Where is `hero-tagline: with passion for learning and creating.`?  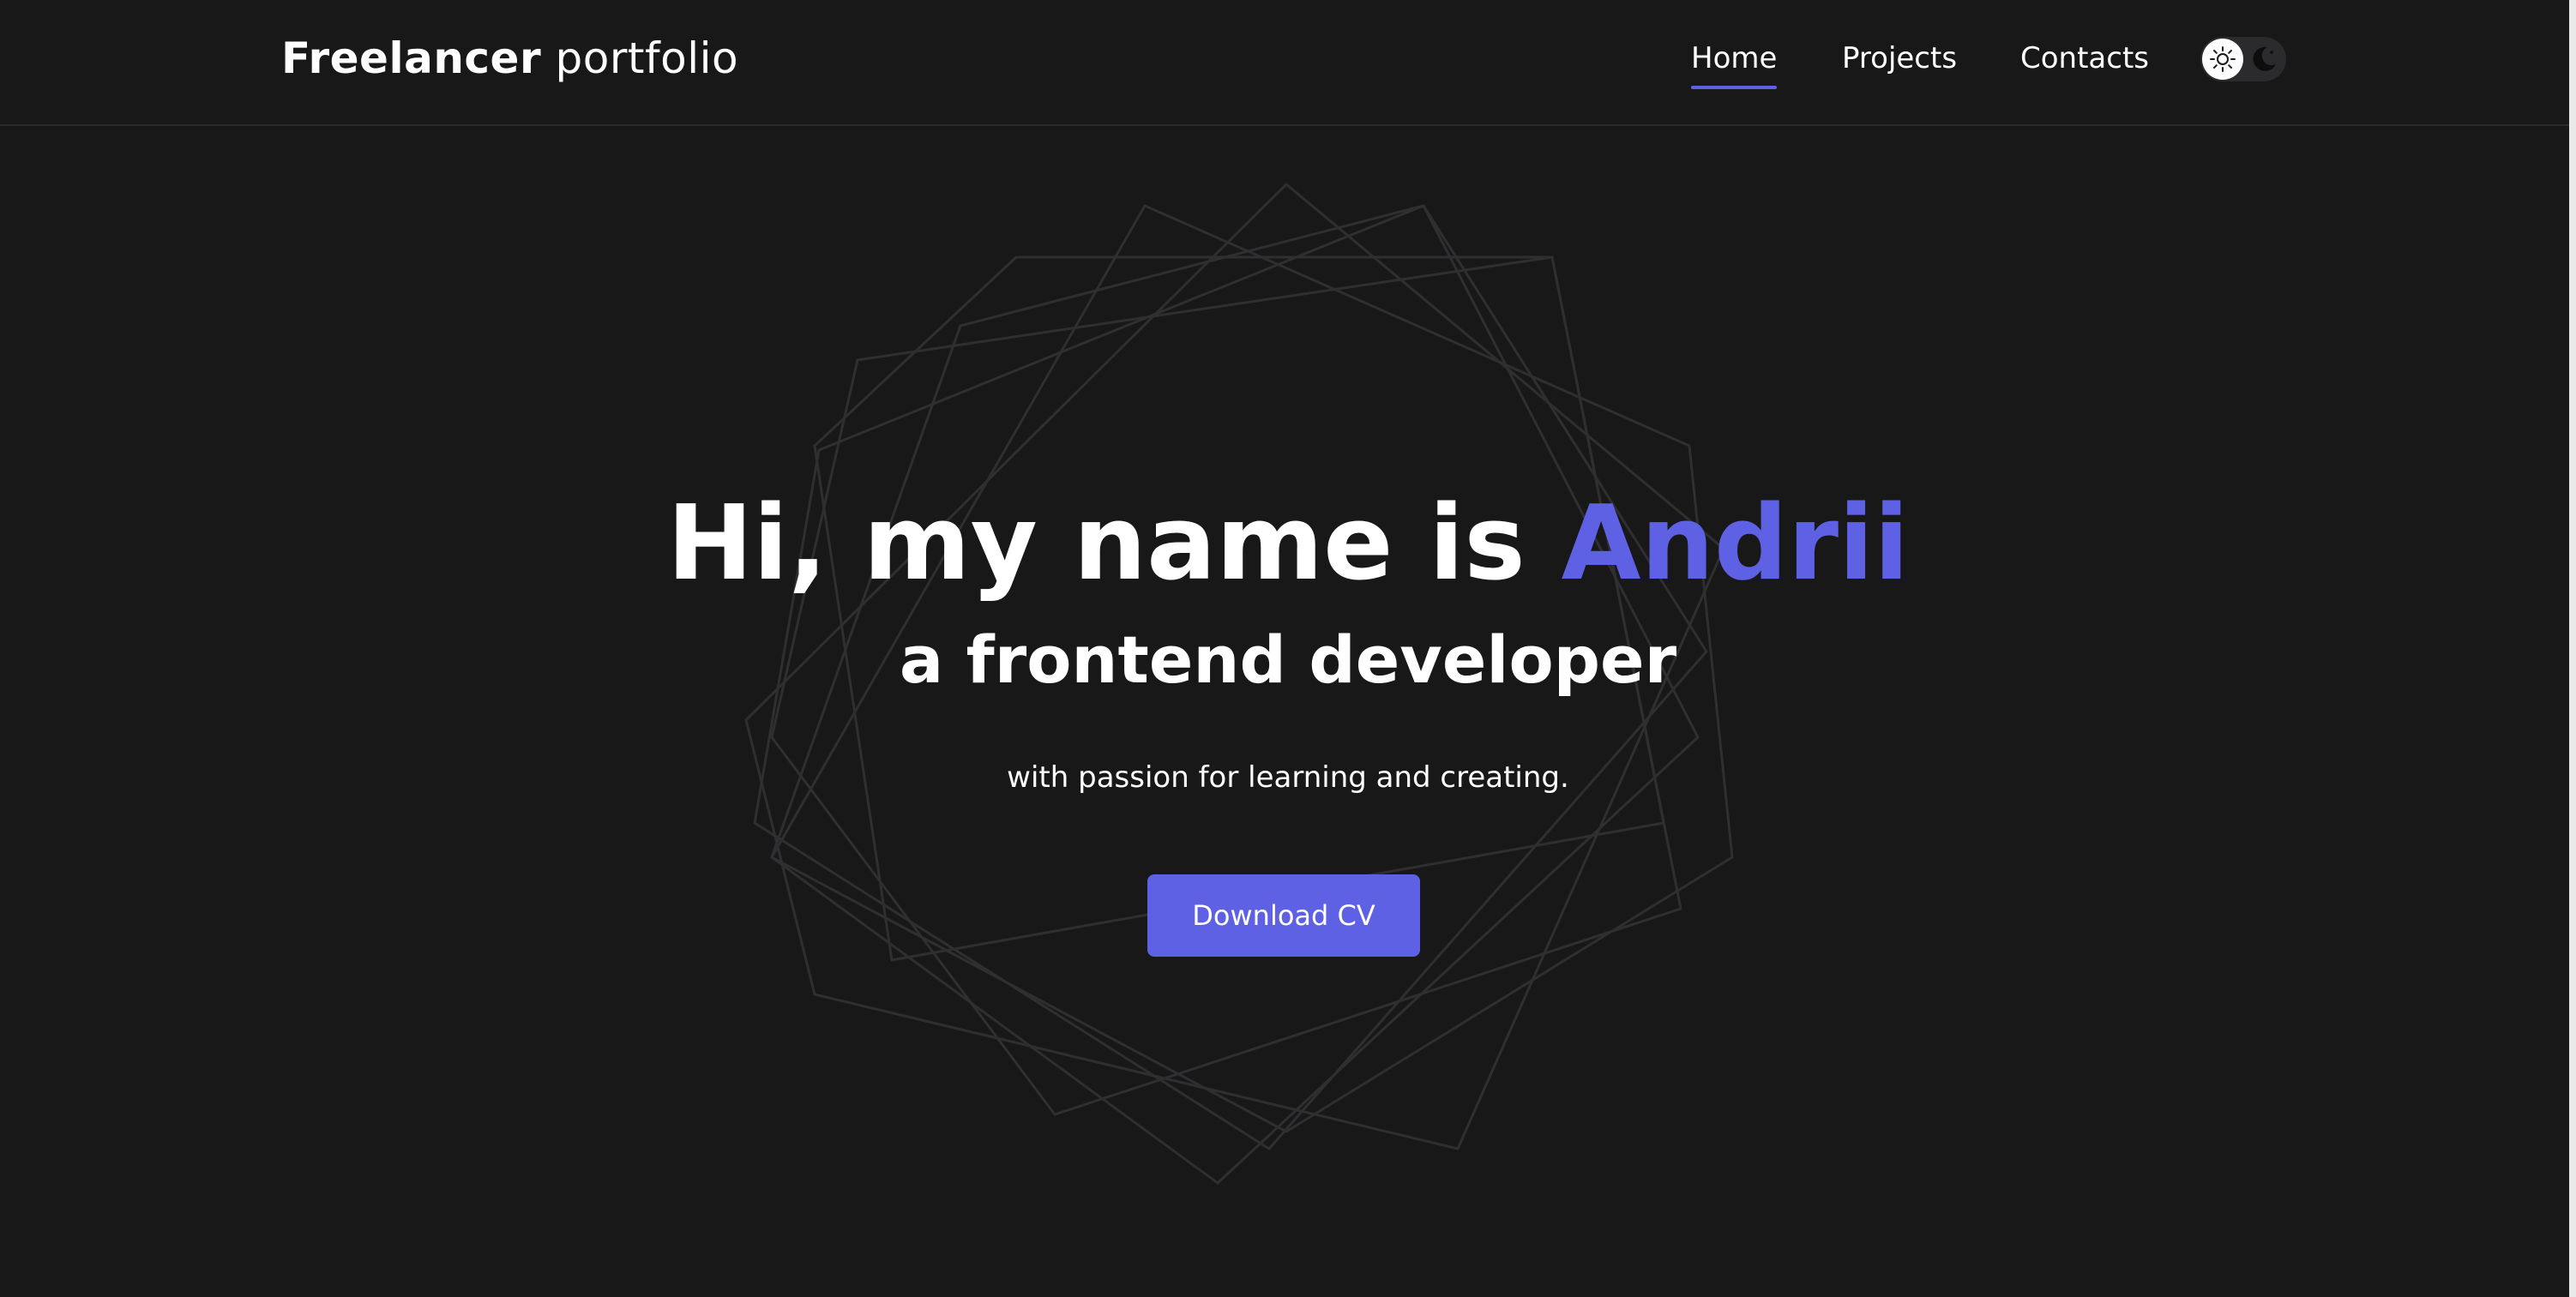 hero-tagline: with passion for learning and creating. is located at coordinates (1288, 778).